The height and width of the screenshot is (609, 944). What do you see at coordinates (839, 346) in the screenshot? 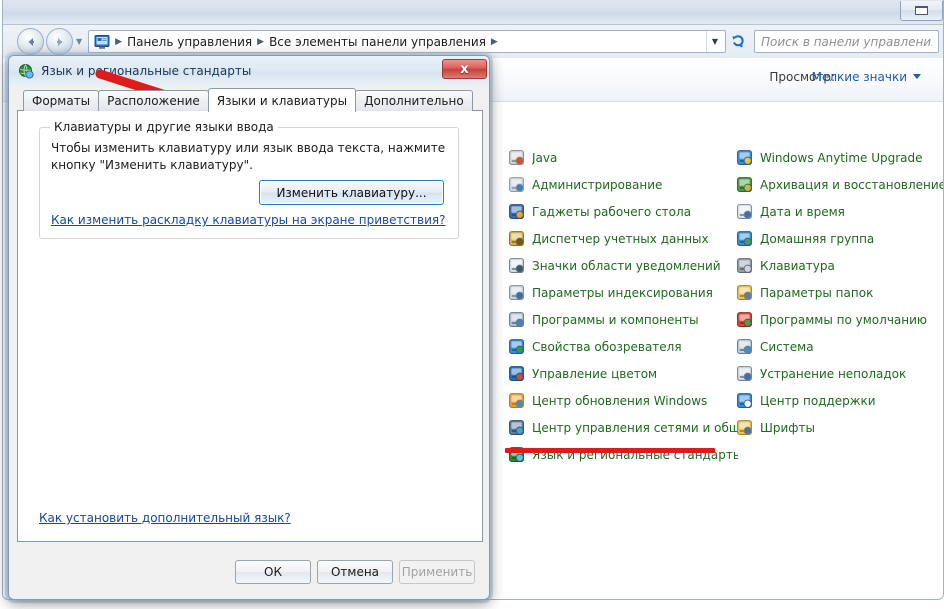
I see `control-panel-item: Система` at bounding box center [839, 346].